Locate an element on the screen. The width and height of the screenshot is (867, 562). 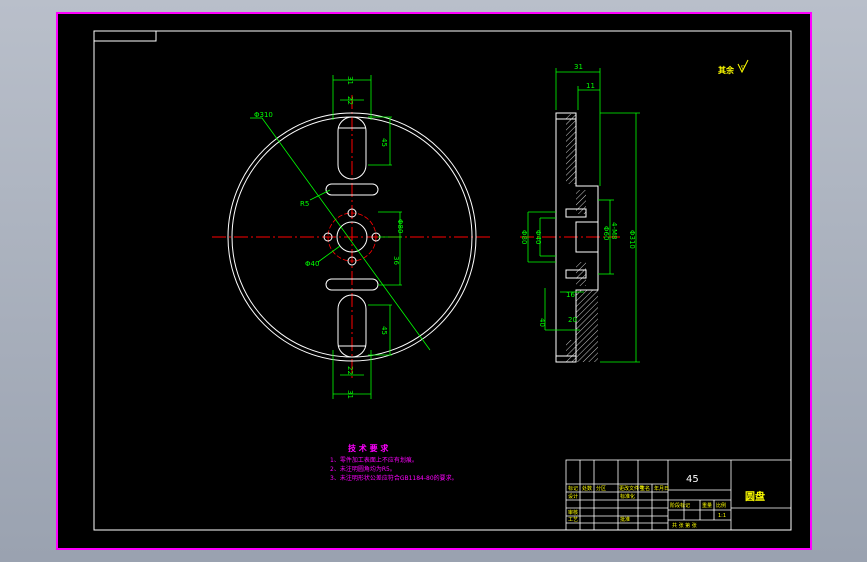
dim-center-distance: 36 is located at coordinates (396, 260).